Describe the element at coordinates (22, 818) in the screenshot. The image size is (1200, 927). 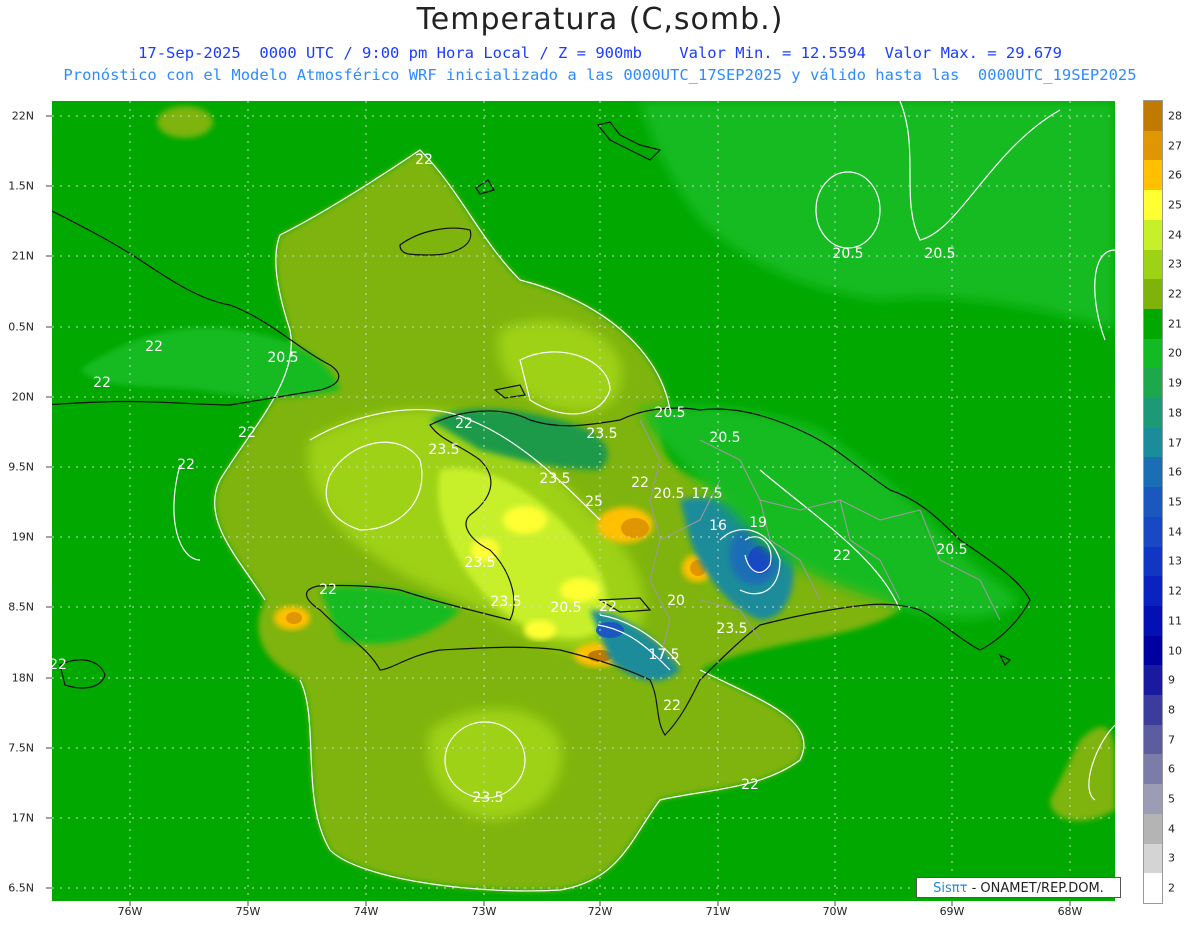
I see `latitude-label: 17N` at that location.